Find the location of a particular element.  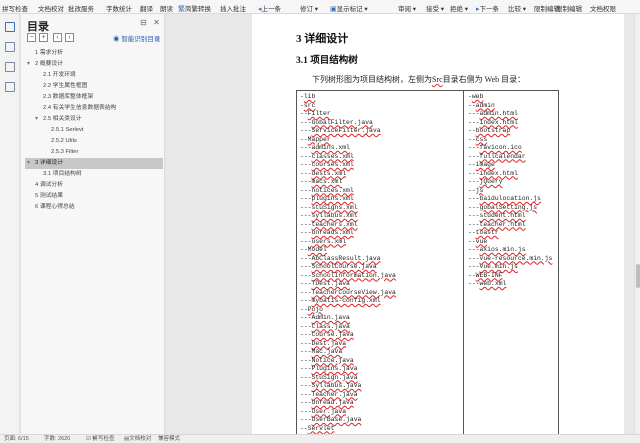

close-icon: ✕ is located at coordinates (156, 22).